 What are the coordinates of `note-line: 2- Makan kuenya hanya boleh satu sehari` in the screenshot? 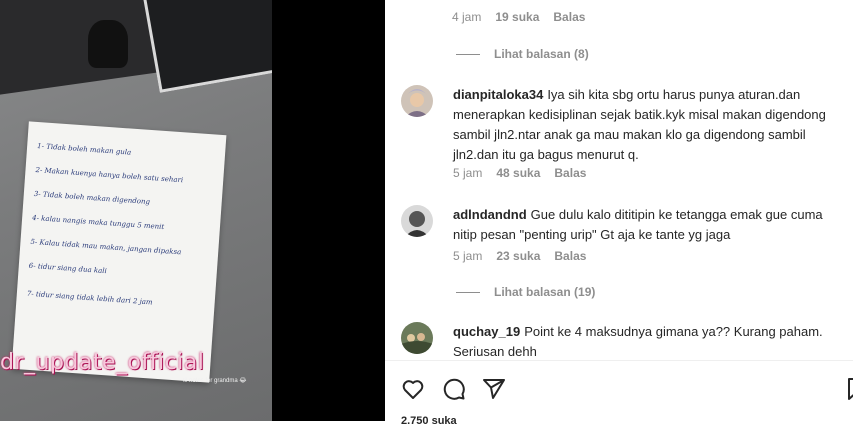 It's located at (109, 175).